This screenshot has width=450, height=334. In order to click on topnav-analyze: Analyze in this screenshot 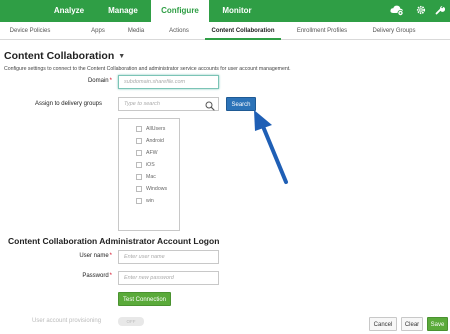, I will do `click(69, 11)`.